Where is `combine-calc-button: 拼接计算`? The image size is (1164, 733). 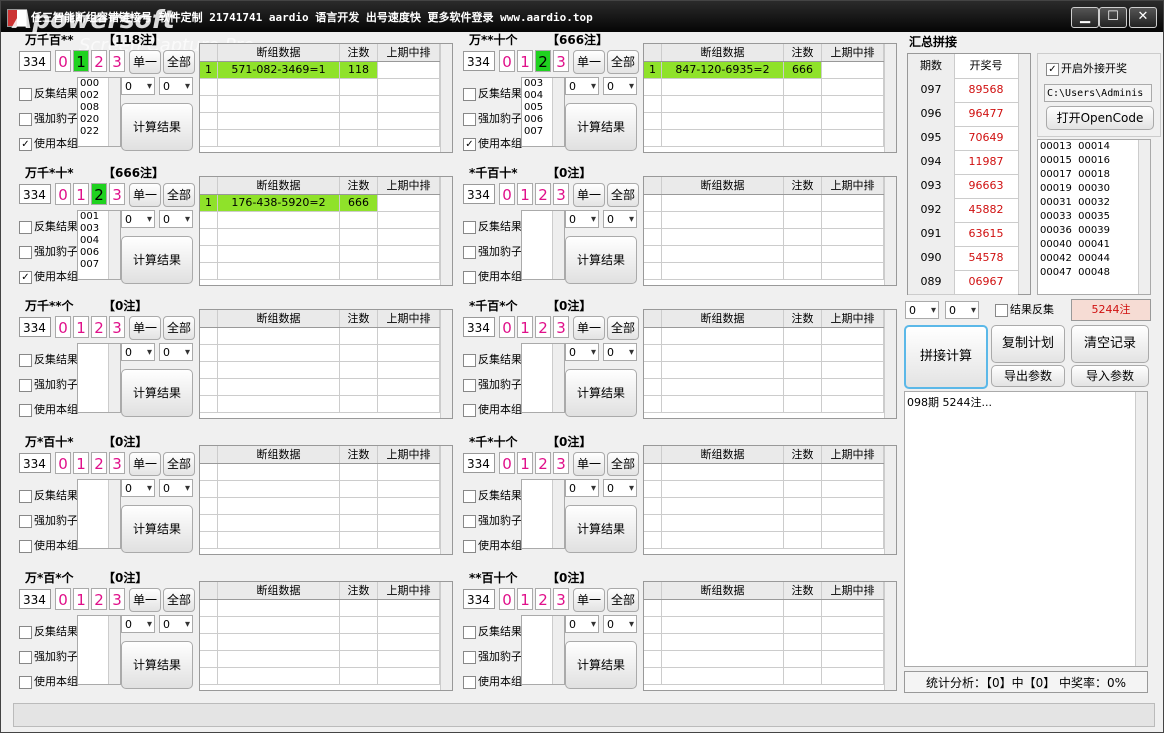 combine-calc-button: 拼接计算 is located at coordinates (946, 357).